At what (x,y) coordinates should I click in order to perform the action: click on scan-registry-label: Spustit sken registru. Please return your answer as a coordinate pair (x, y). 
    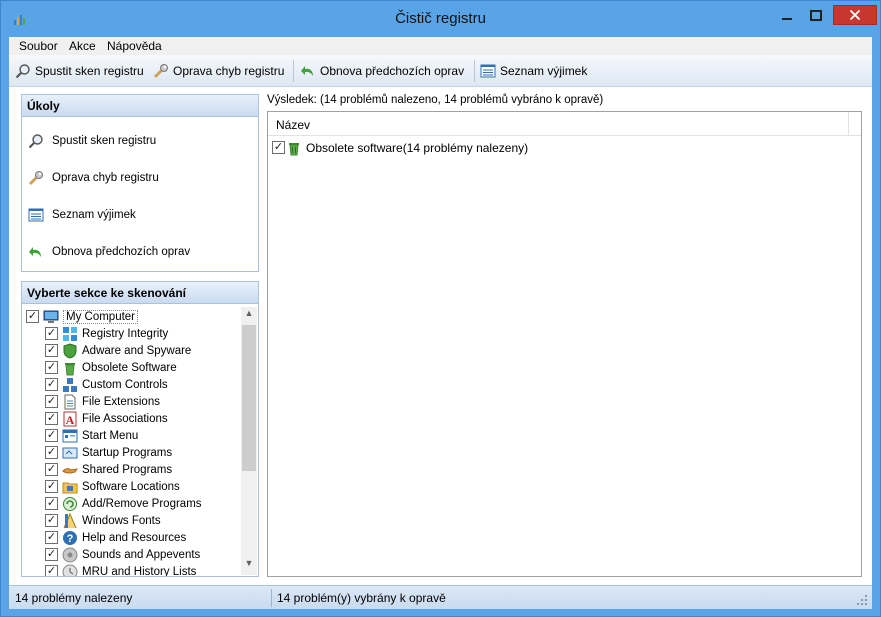
    Looking at the image, I should click on (89, 71).